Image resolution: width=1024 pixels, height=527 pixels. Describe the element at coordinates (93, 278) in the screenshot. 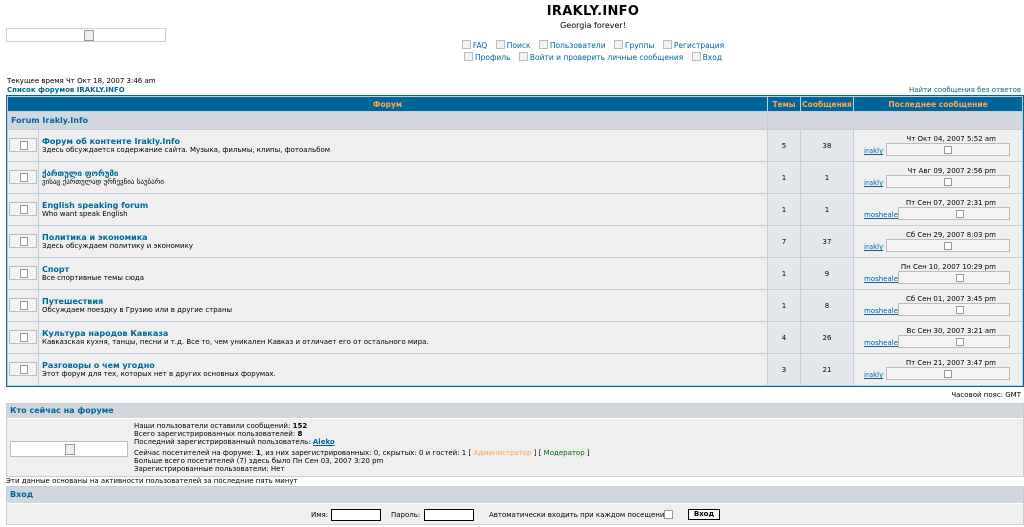

I see `forum-description: Все спортивные темы сюда` at that location.